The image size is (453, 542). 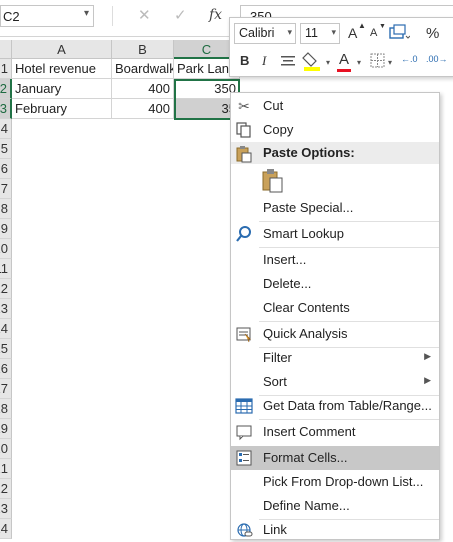 What do you see at coordinates (335, 358) in the screenshot?
I see `menu-item-filter: Filter ▶` at bounding box center [335, 358].